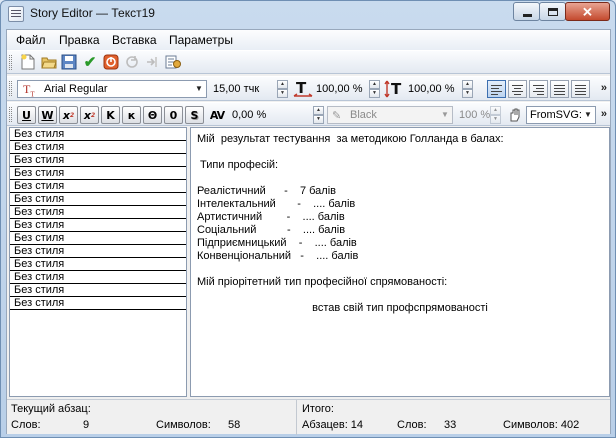 The image size is (616, 438). What do you see at coordinates (217, 115) in the screenshot?
I see `tracking-icon-label: AV` at bounding box center [217, 115].